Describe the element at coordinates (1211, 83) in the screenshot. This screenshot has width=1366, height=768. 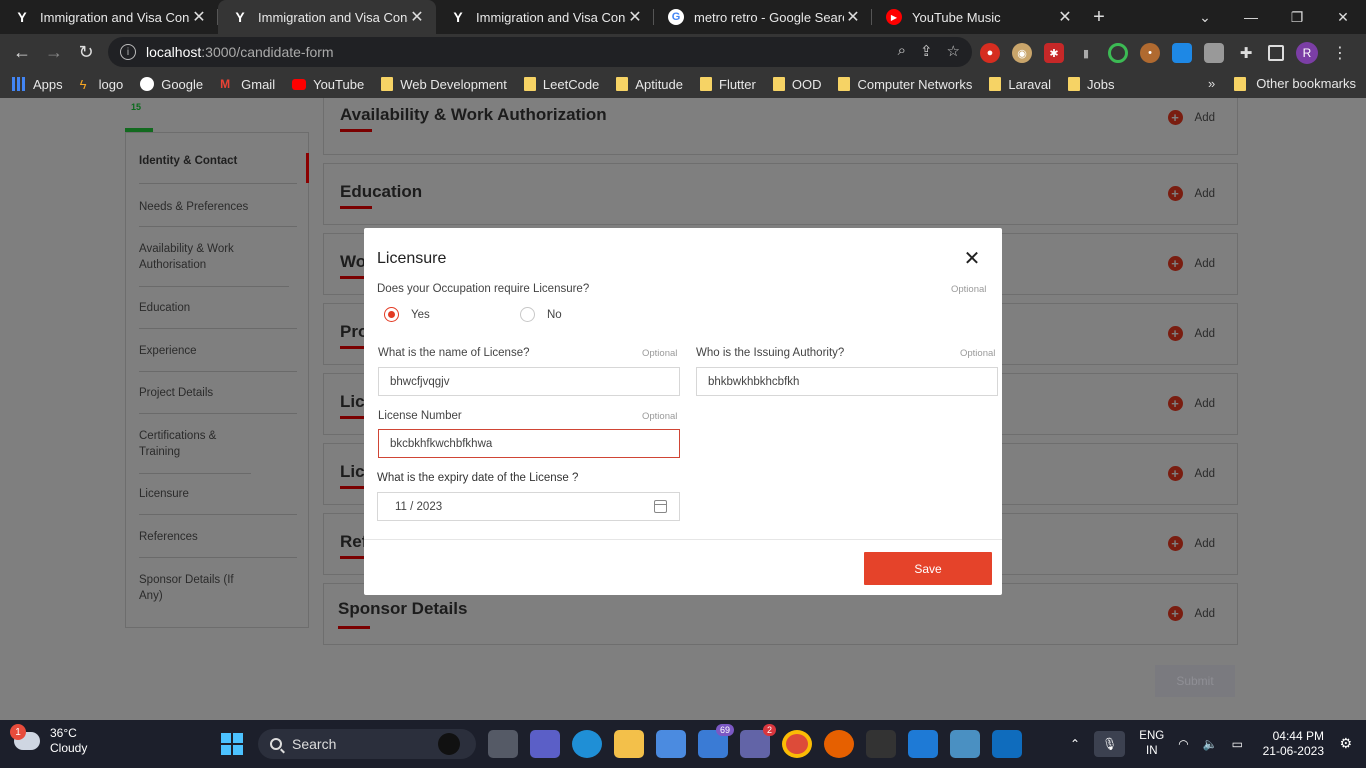
I see `more-bookmarks-icon: »` at that location.